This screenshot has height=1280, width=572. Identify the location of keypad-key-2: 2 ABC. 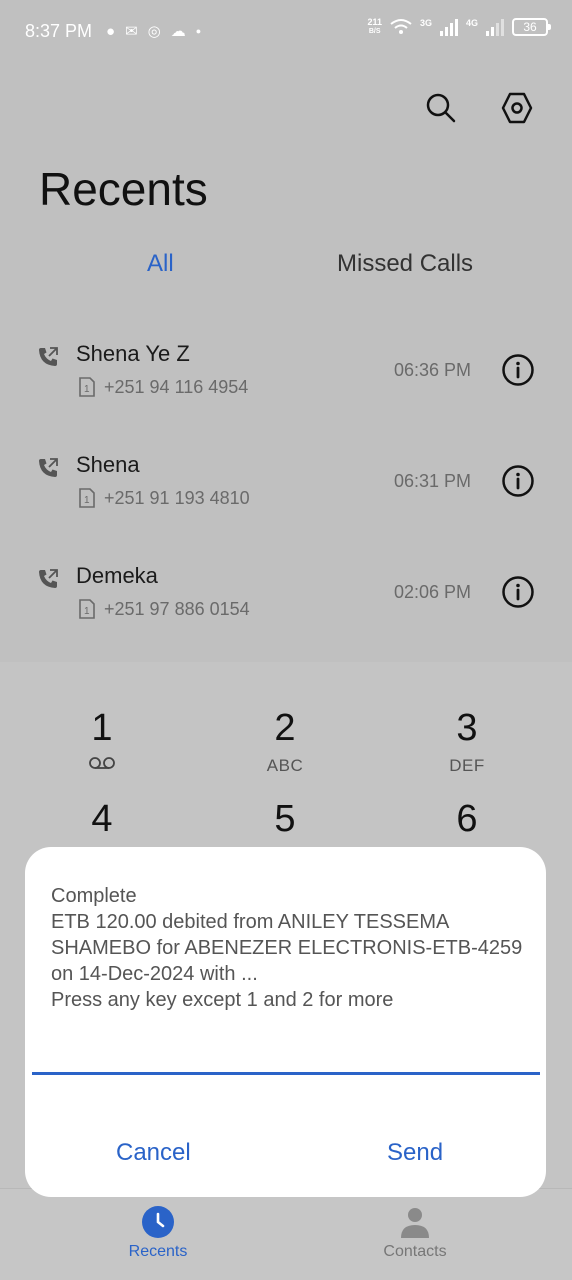
(285, 742).